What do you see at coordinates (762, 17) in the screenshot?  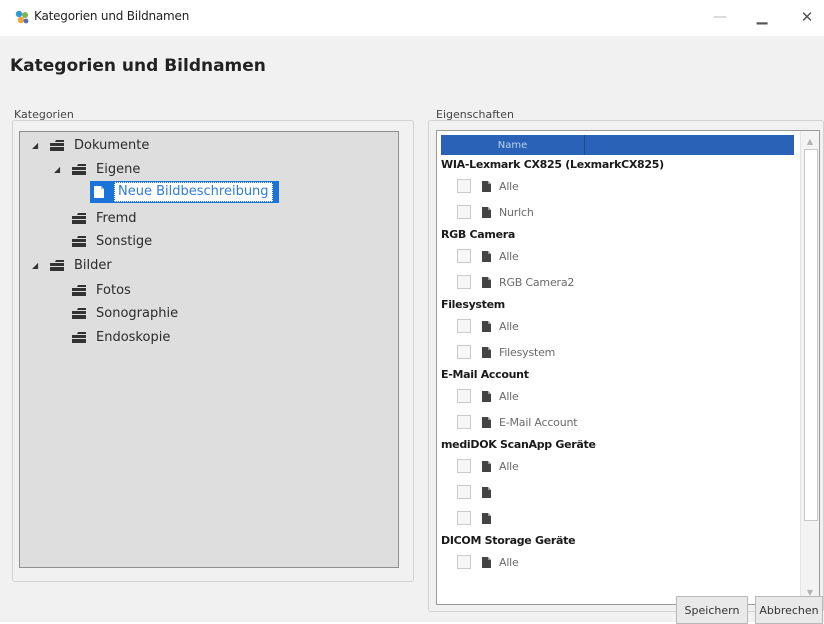 I see `maximize-button: ▁` at bounding box center [762, 17].